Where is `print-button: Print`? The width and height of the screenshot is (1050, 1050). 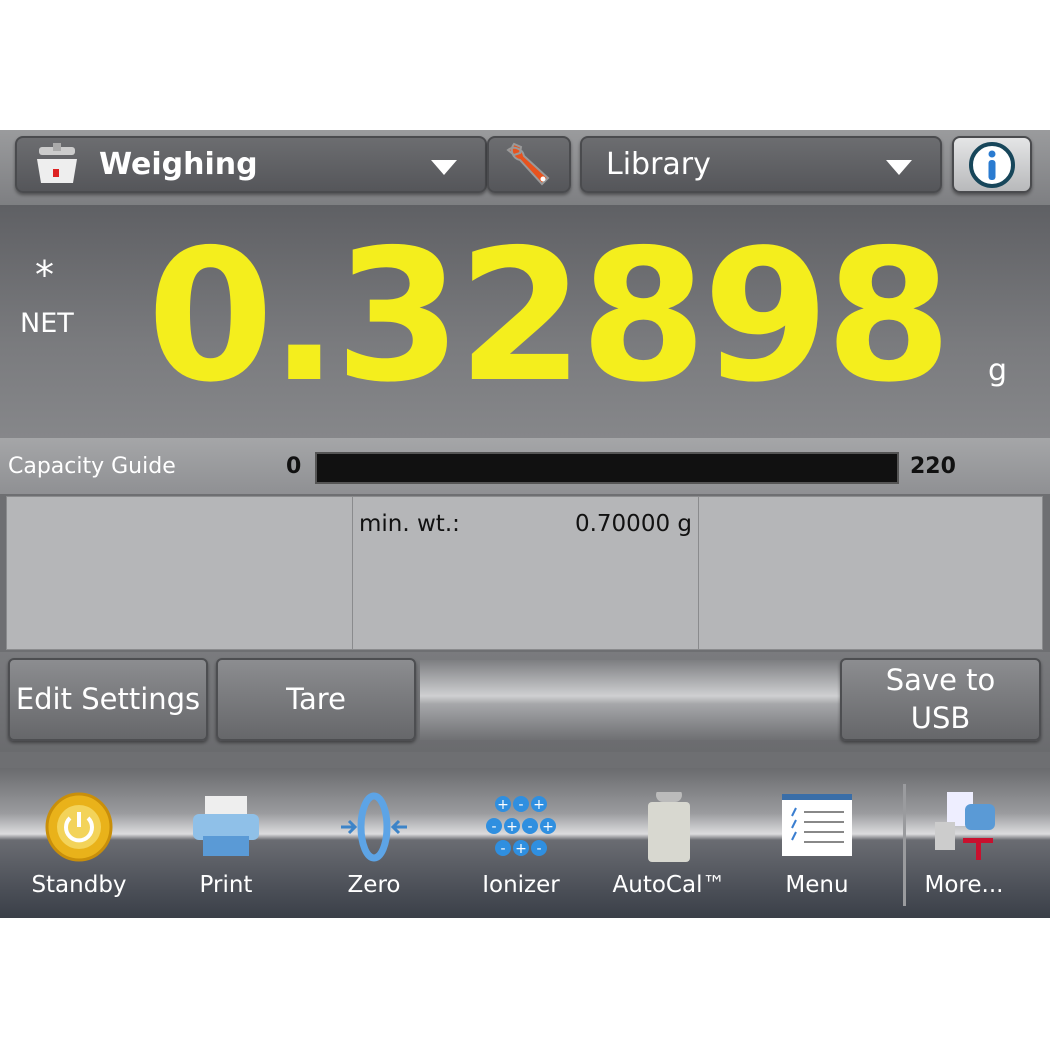 print-button: Print is located at coordinates (226, 843).